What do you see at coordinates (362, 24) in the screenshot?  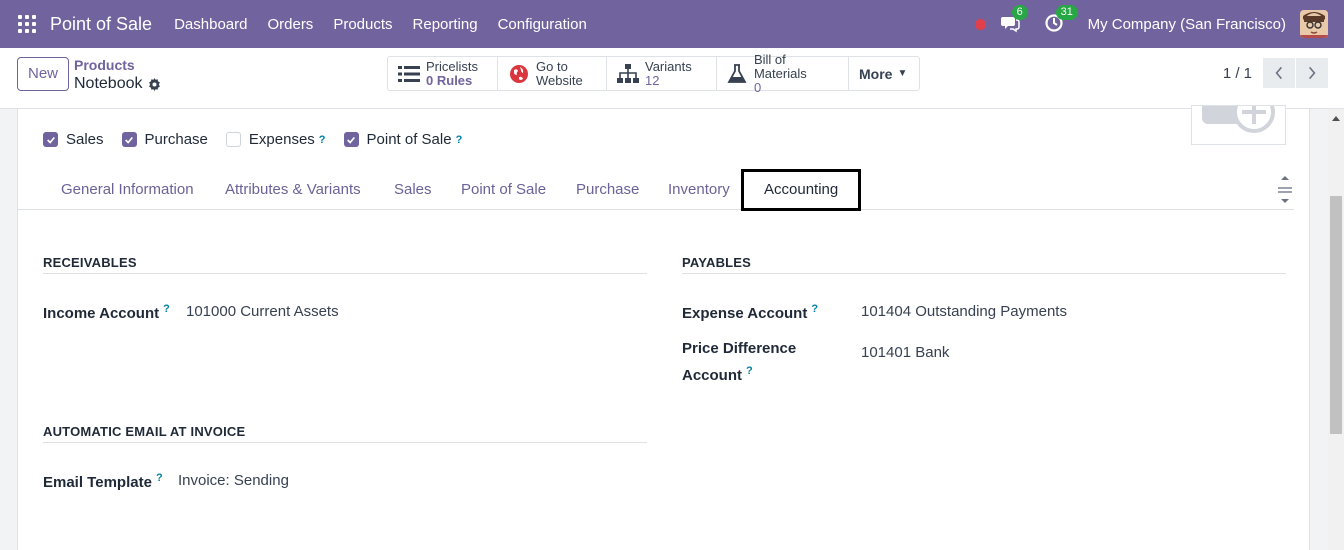 I see `menu-products: Products` at bounding box center [362, 24].